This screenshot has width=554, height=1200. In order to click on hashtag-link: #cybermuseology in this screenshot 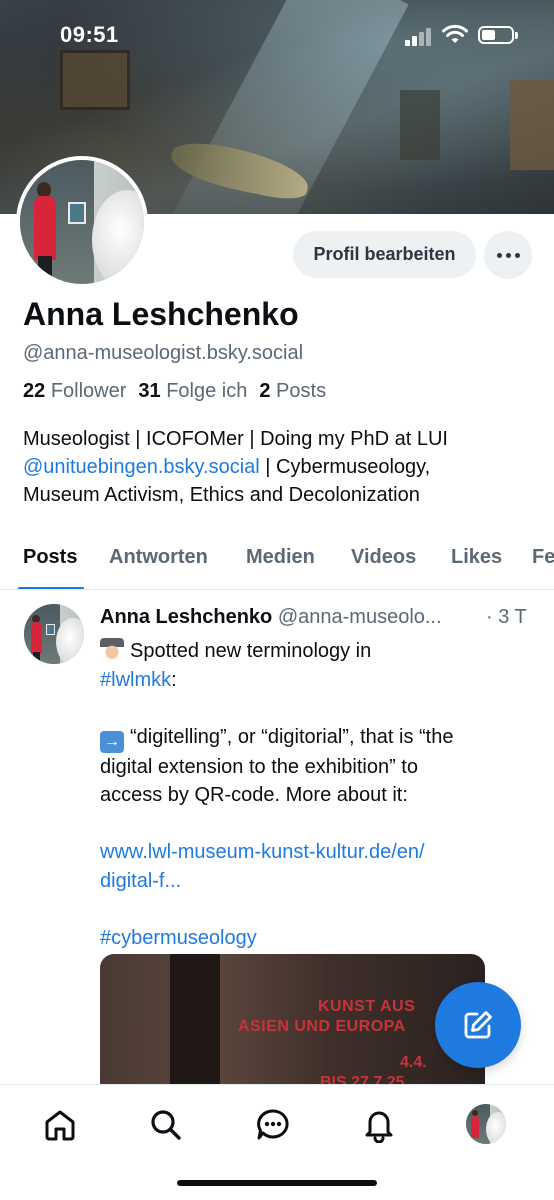, I will do `click(178, 938)`.